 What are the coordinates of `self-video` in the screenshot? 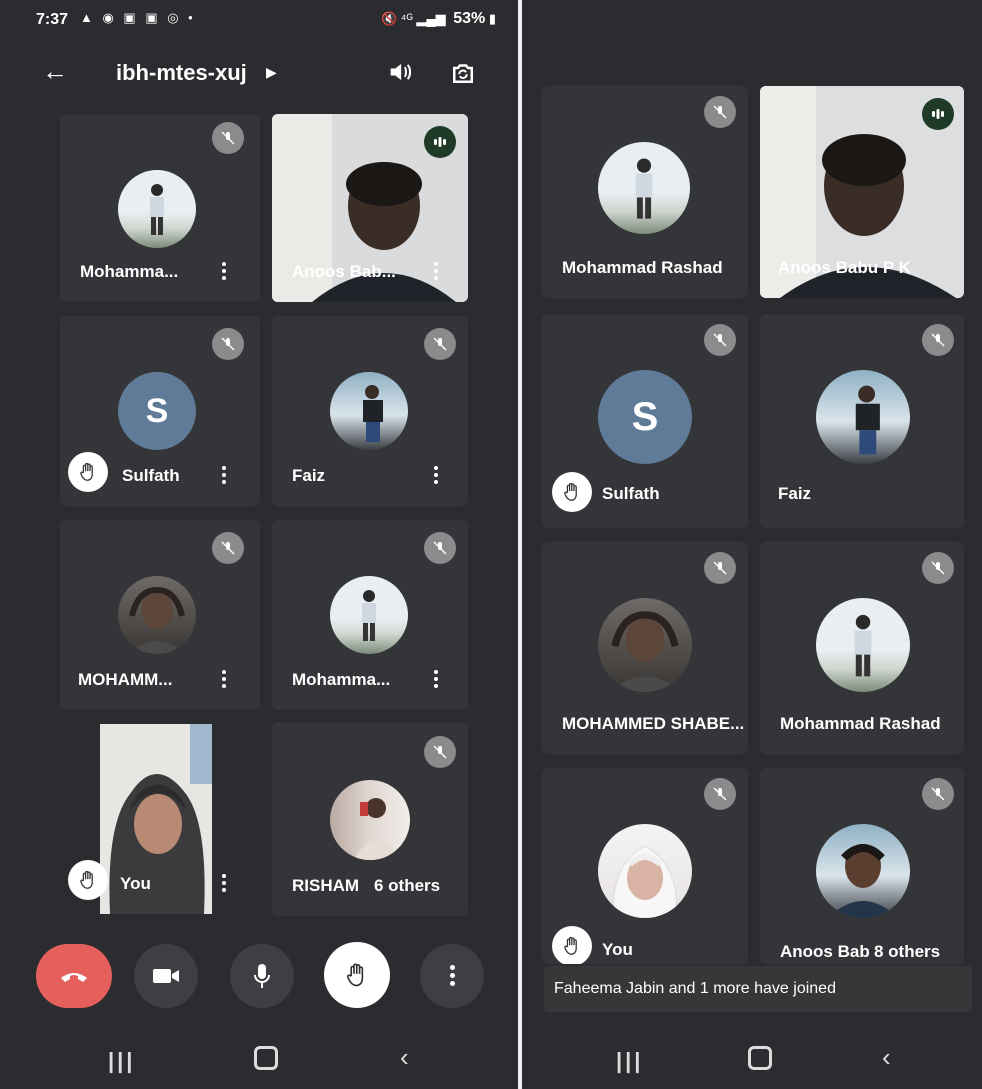 It's located at (156, 819).